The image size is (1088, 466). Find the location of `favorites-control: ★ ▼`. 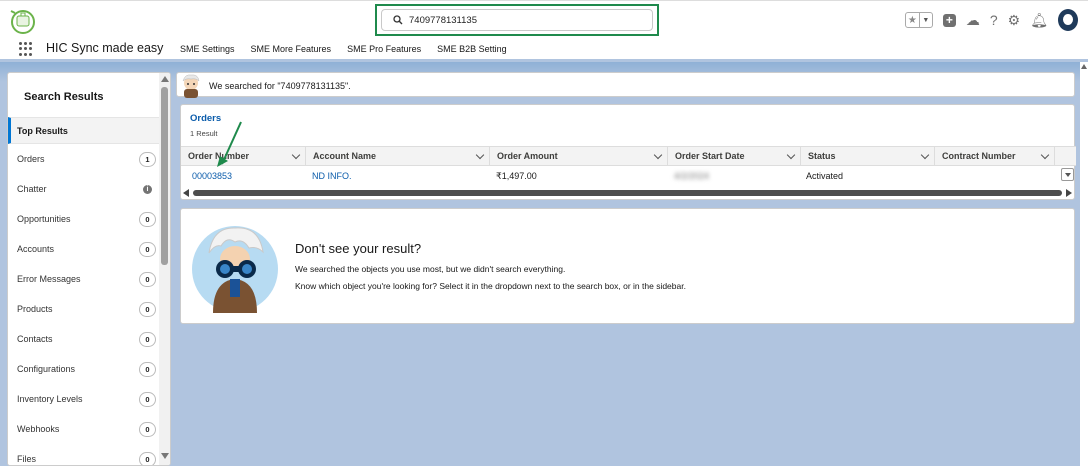

favorites-control: ★ ▼ is located at coordinates (918, 20).